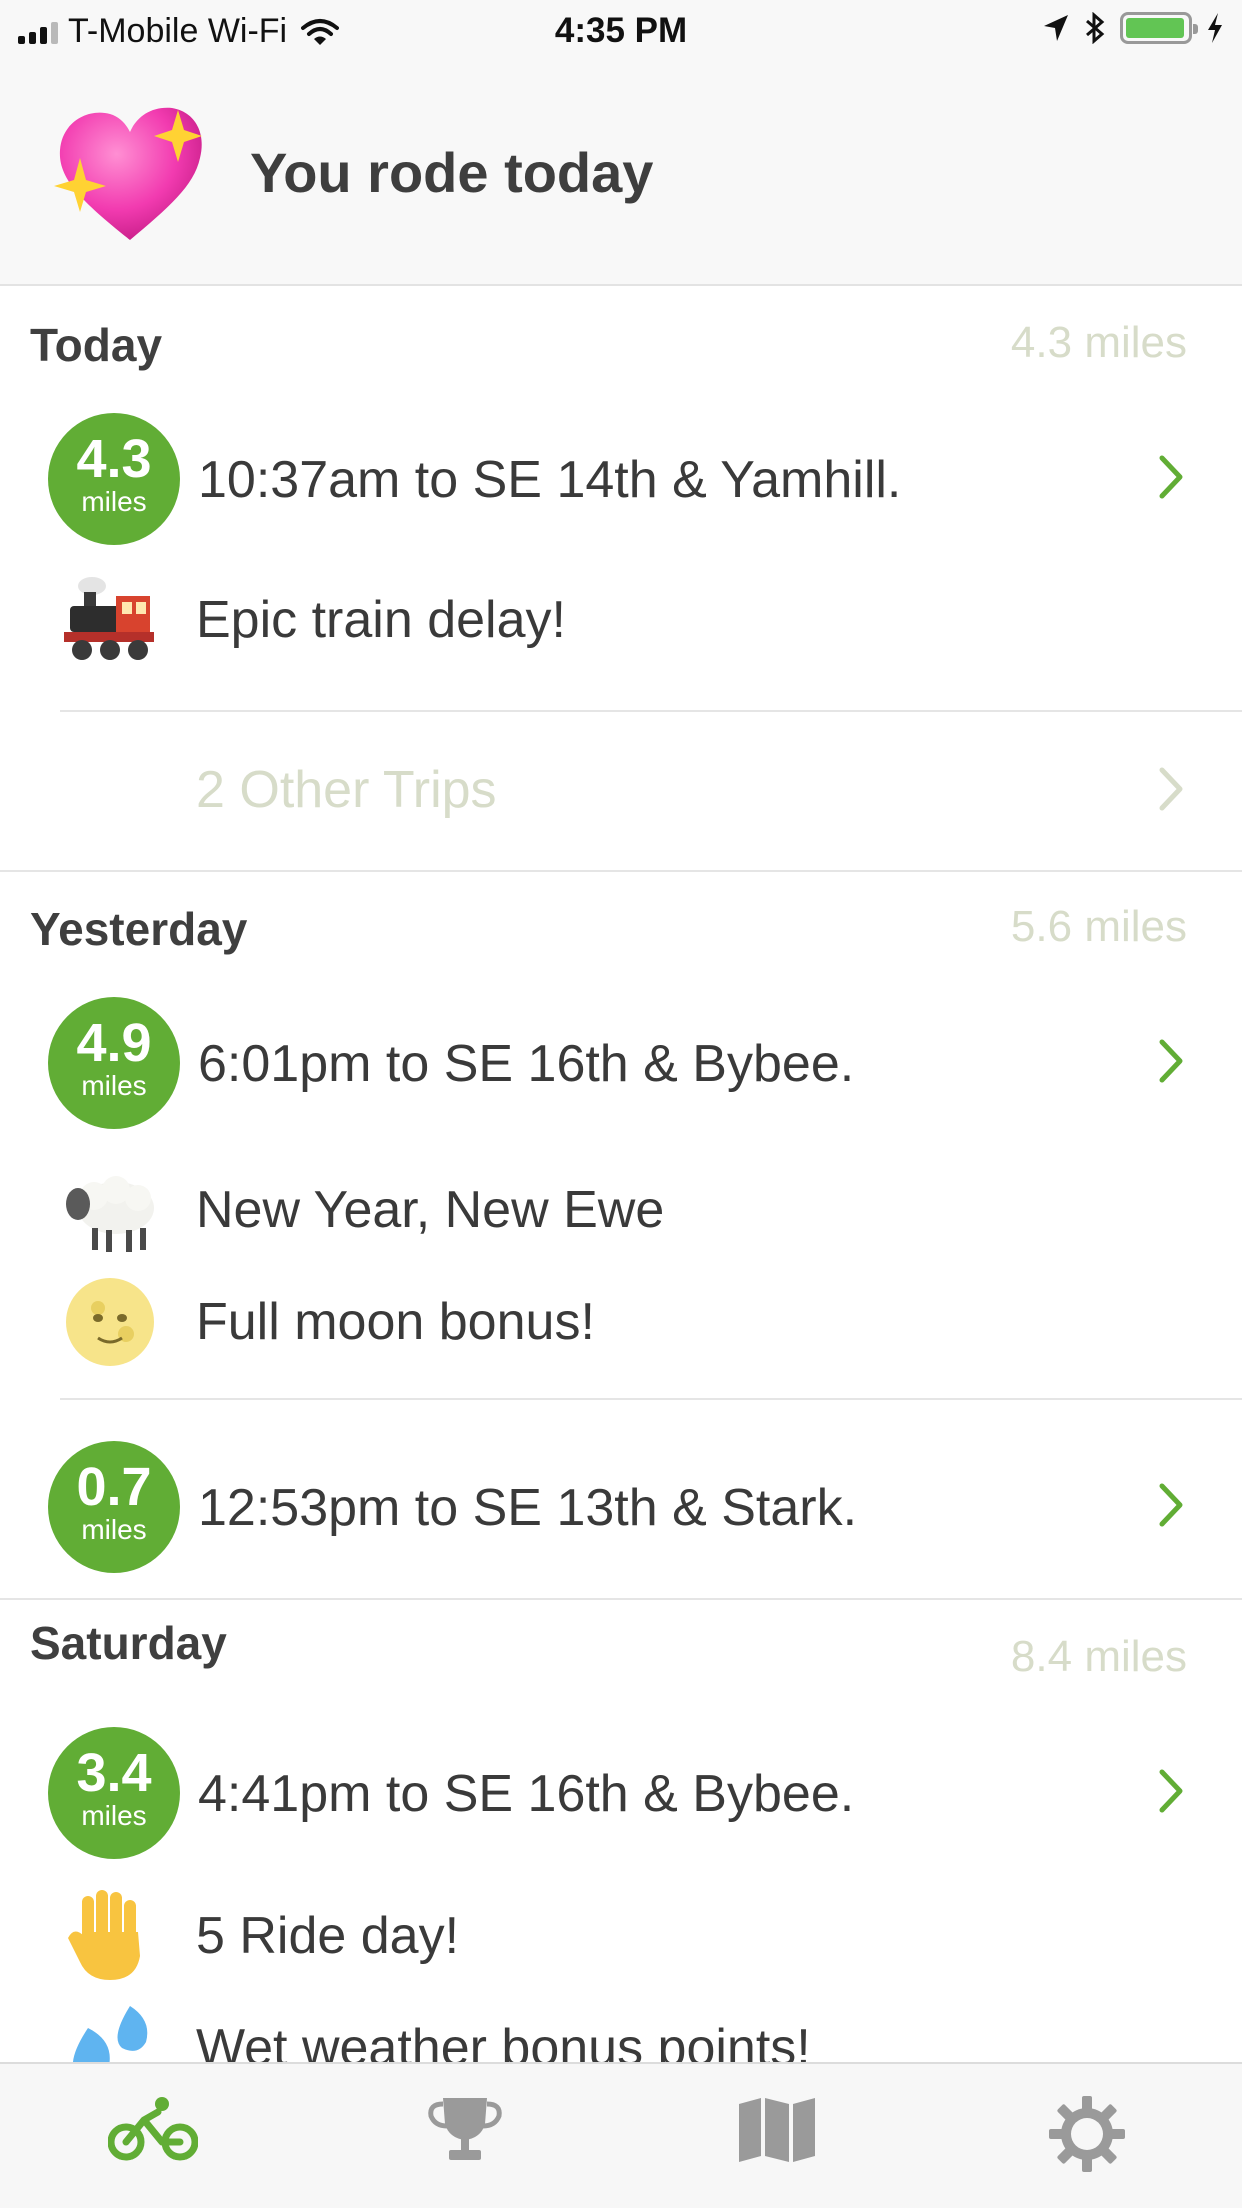 This screenshot has width=1242, height=2208. I want to click on sheep-icon, so click(110, 1214).